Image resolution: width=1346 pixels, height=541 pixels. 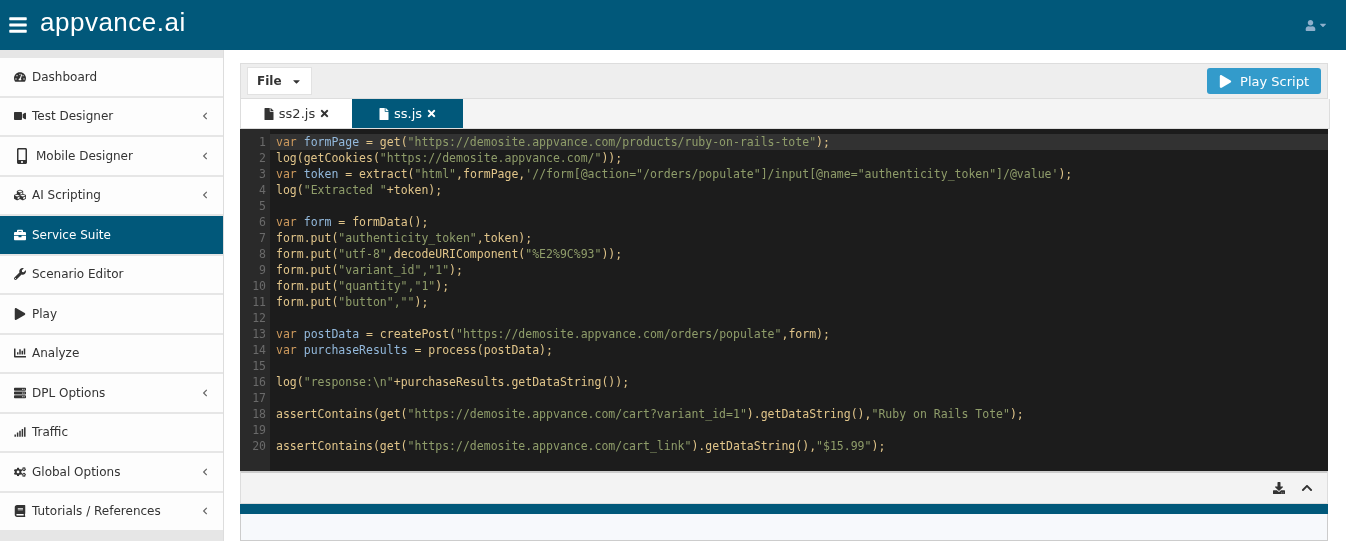 I want to click on sidebar-item: Dashboard, so click(x=111, y=77).